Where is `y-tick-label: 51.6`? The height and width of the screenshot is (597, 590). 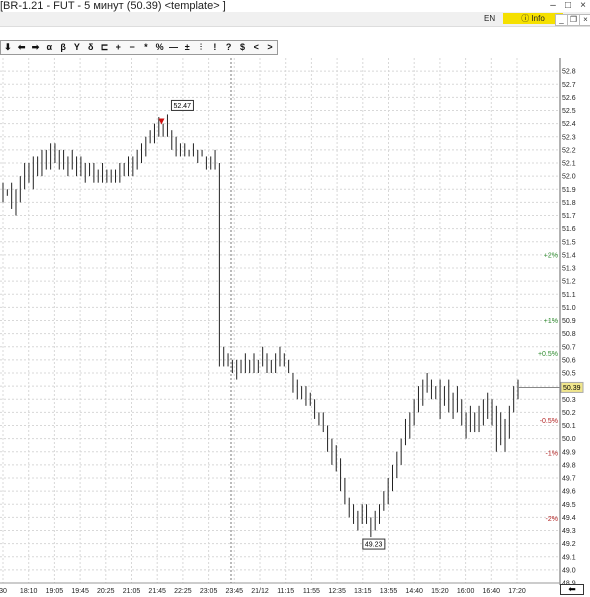 y-tick-label: 51.6 is located at coordinates (569, 229).